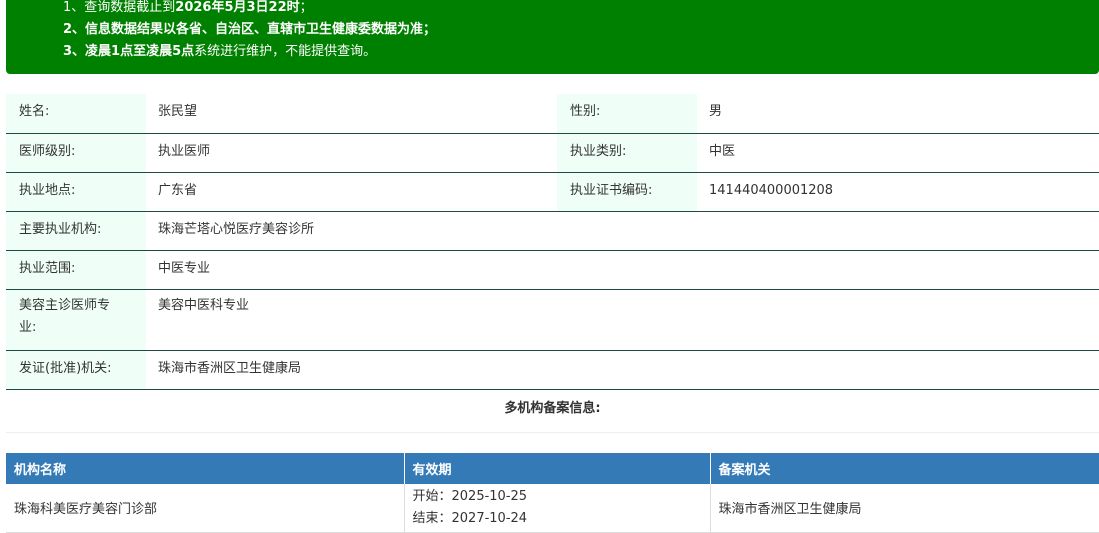  Describe the element at coordinates (716, 111) in the screenshot. I see `gender-value: 男` at that location.